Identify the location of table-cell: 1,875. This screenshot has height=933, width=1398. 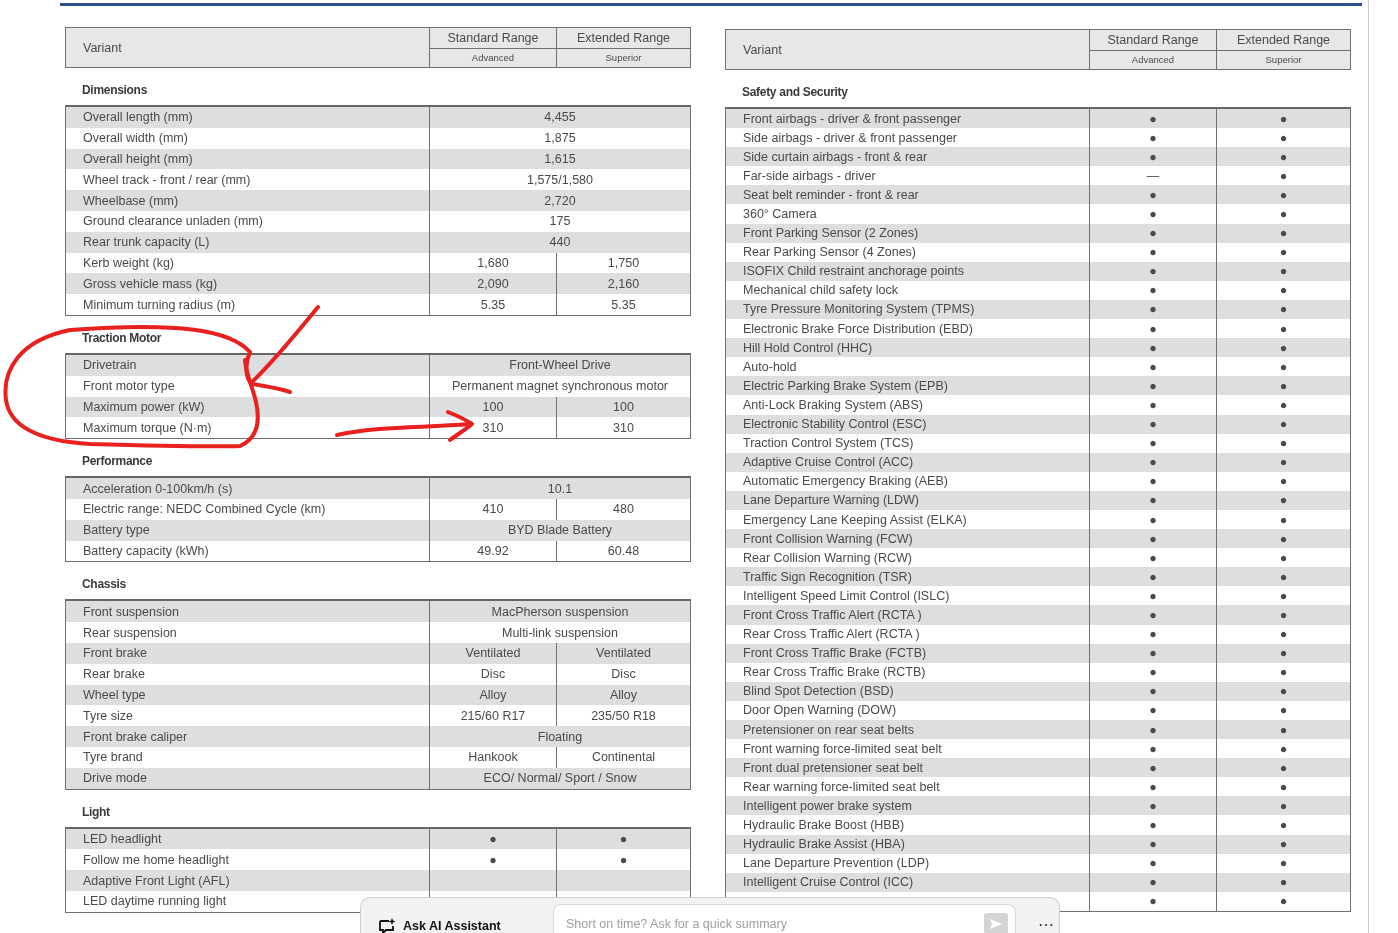
(559, 138).